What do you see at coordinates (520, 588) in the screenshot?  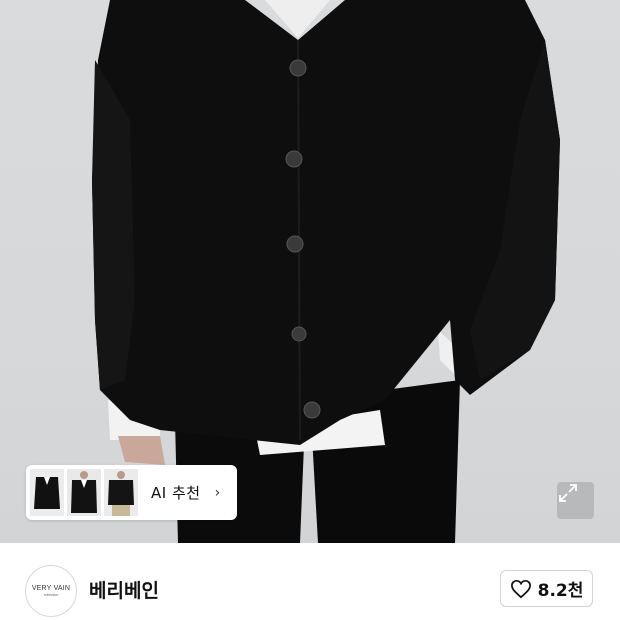 I see `heart-outline-icon` at bounding box center [520, 588].